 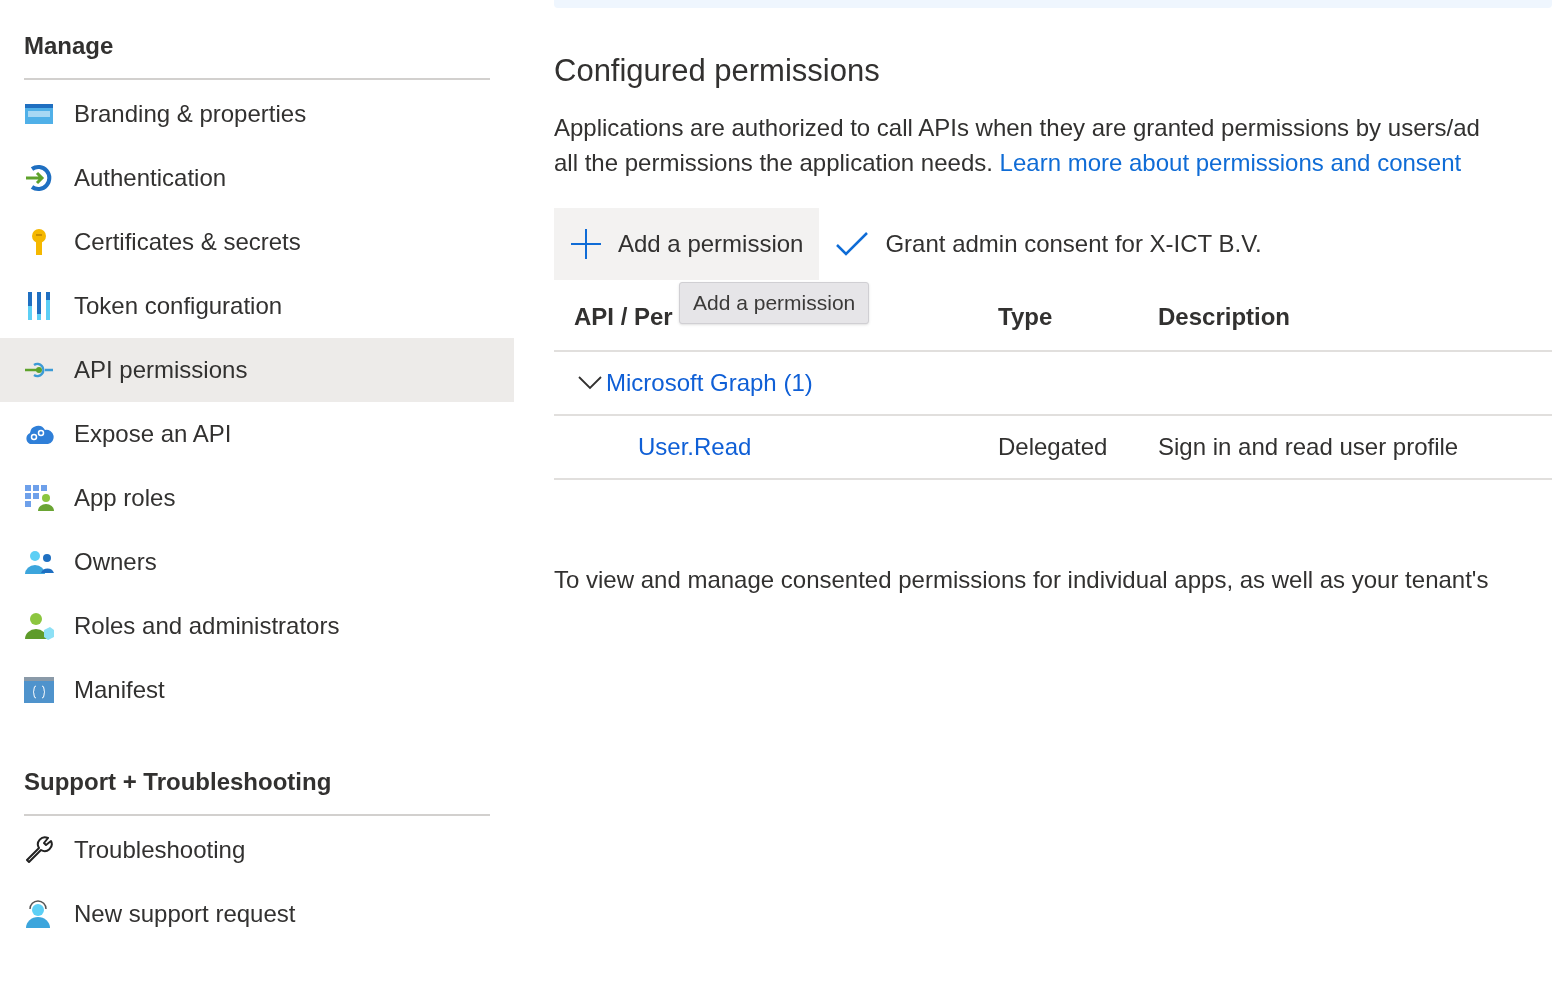 What do you see at coordinates (39, 626) in the screenshot?
I see `person-cube-icon` at bounding box center [39, 626].